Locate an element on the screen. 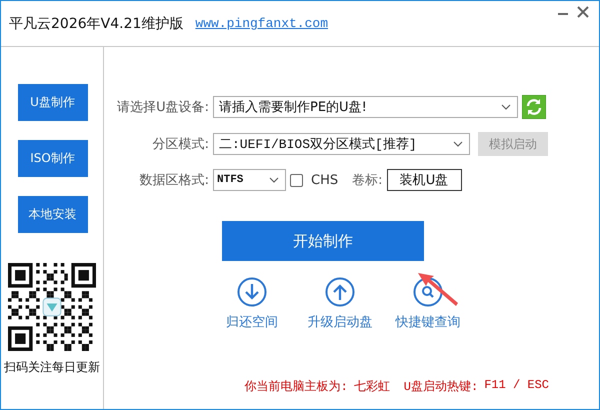 Image resolution: width=600 pixels, height=410 pixels. sidebar-button: U盘制作 is located at coordinates (53, 102).